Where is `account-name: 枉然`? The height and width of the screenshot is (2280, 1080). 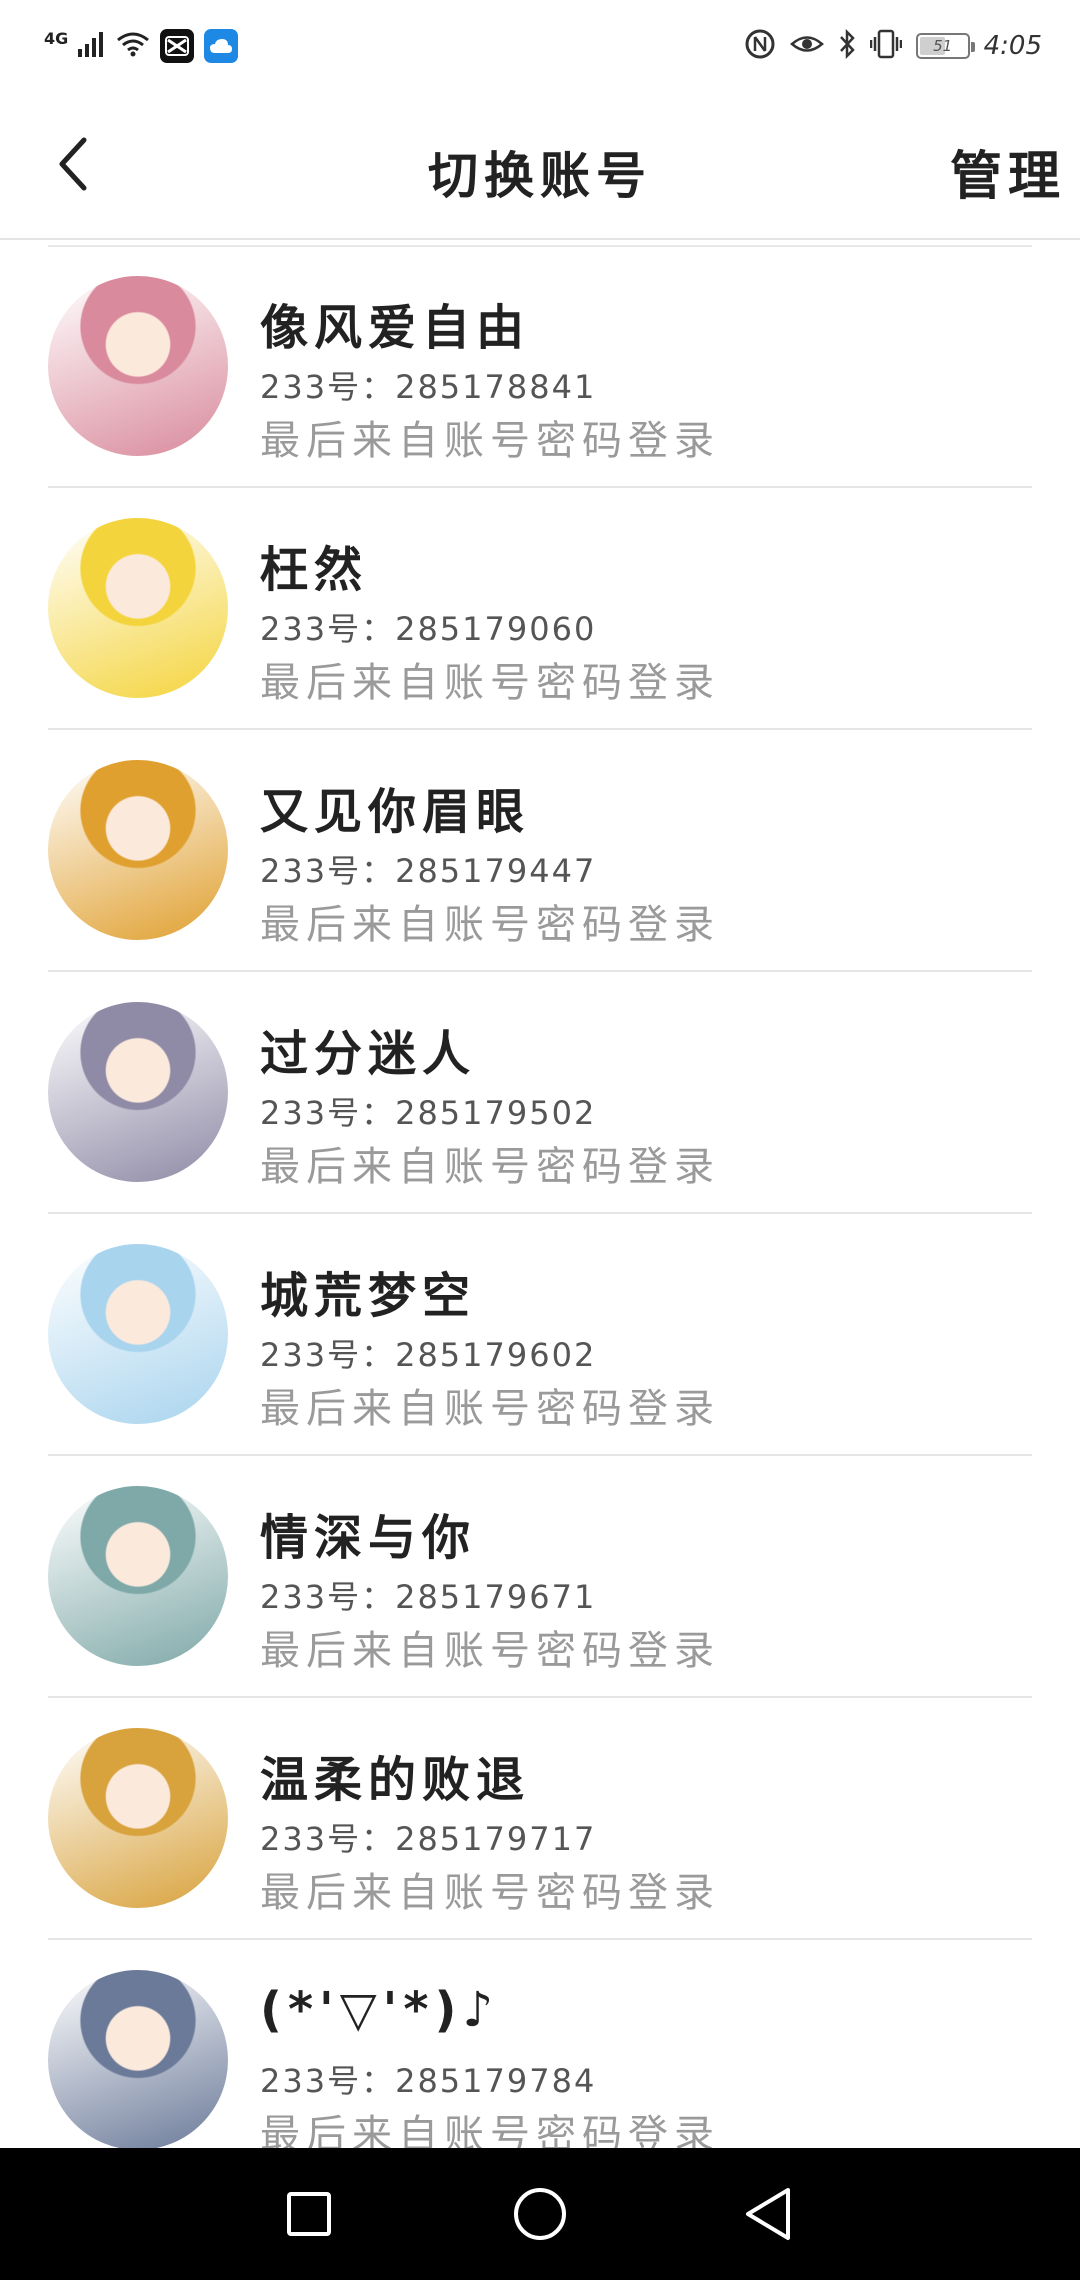 account-name: 枉然 is located at coordinates (314, 570).